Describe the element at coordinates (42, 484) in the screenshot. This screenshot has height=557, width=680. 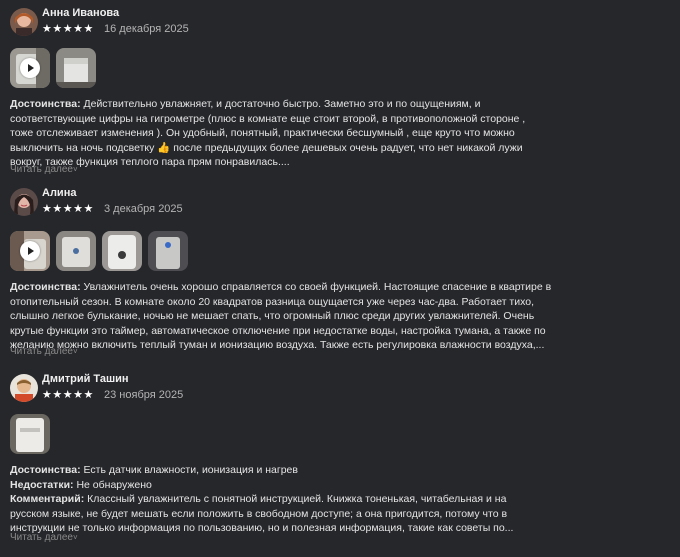
I see `label-cons: Недостатки:` at that location.